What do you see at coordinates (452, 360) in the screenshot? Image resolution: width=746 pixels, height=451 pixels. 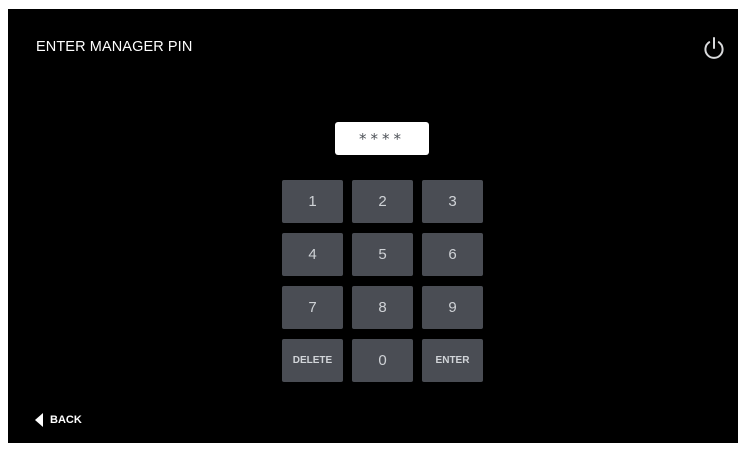 I see `enter-button: ENTER` at bounding box center [452, 360].